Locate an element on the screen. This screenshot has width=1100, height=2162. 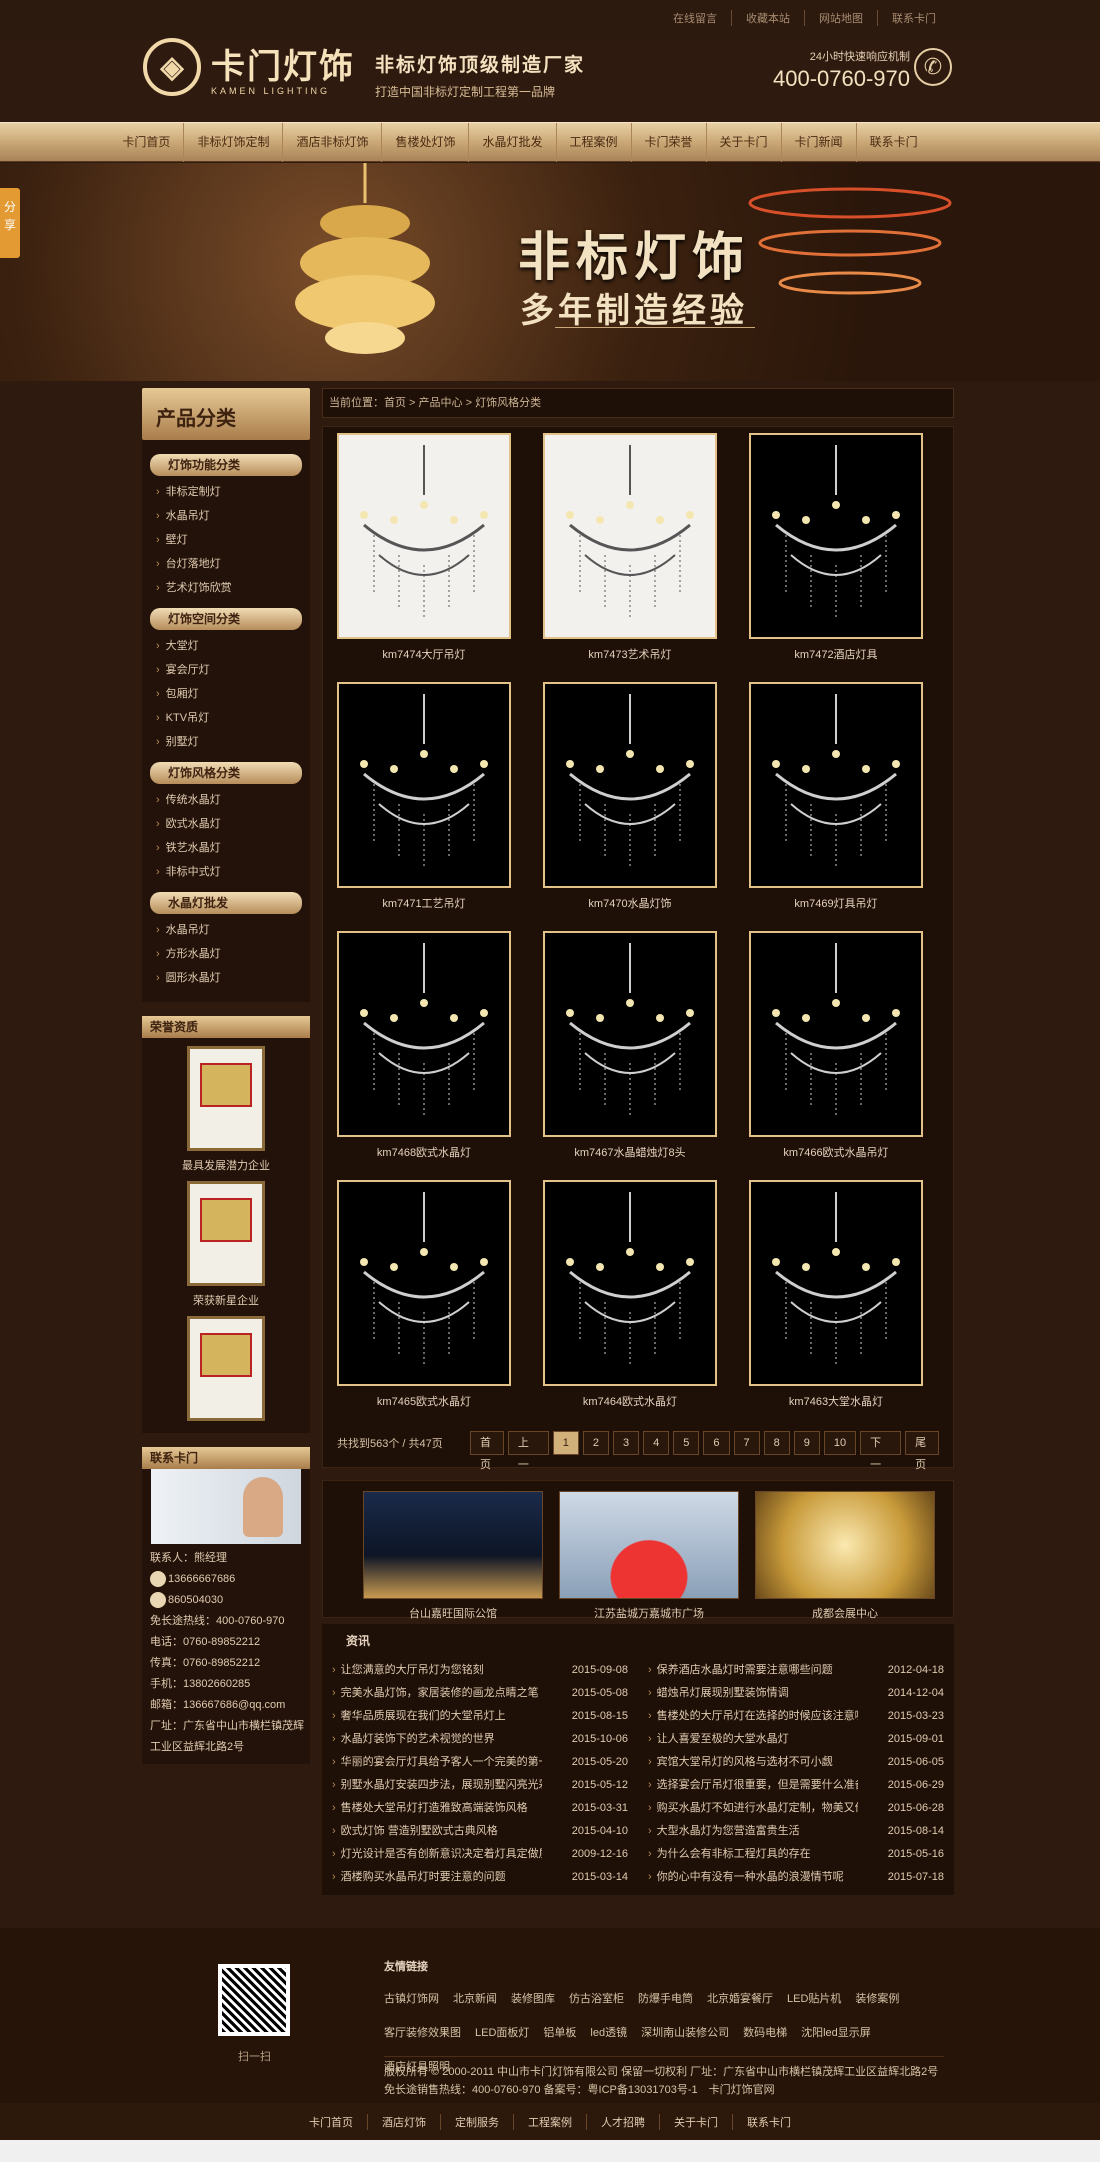
case-item: 台山嘉旺国际公馆 is located at coordinates (453, 1556).